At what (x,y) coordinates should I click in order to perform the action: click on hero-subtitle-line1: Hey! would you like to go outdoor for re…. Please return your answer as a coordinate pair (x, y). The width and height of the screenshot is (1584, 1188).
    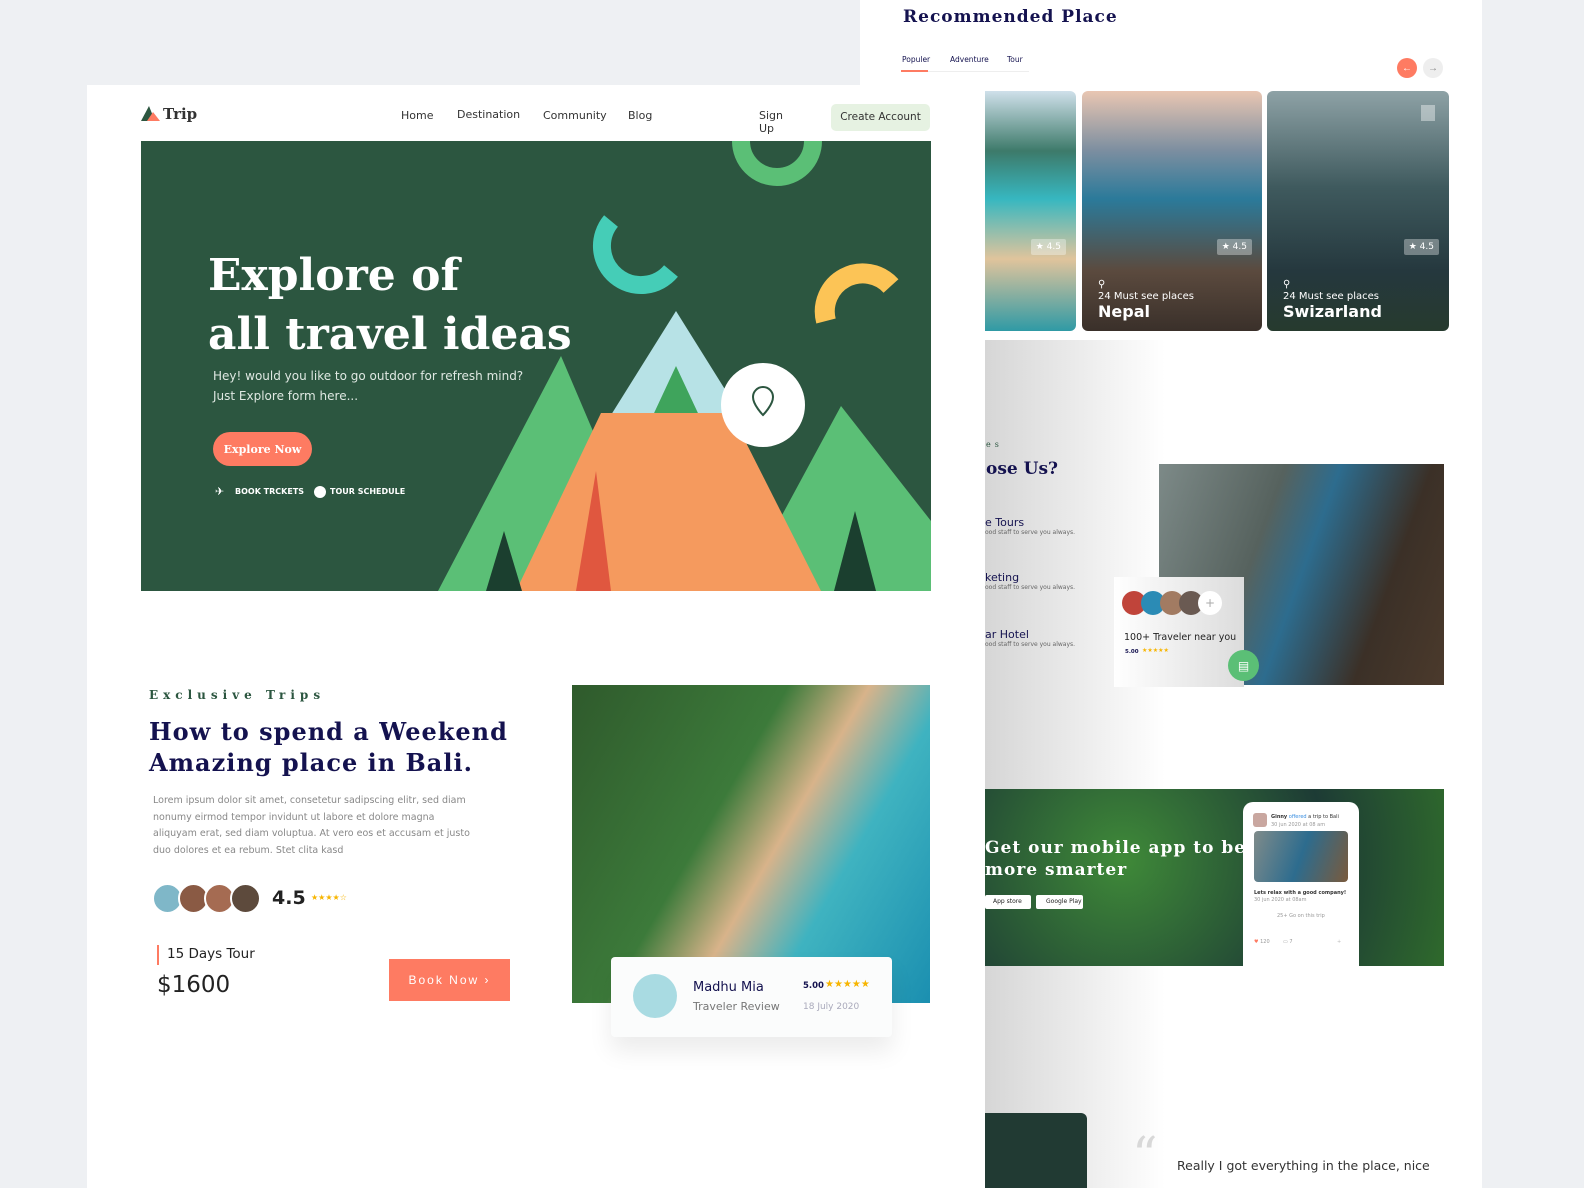
    Looking at the image, I should click on (368, 376).